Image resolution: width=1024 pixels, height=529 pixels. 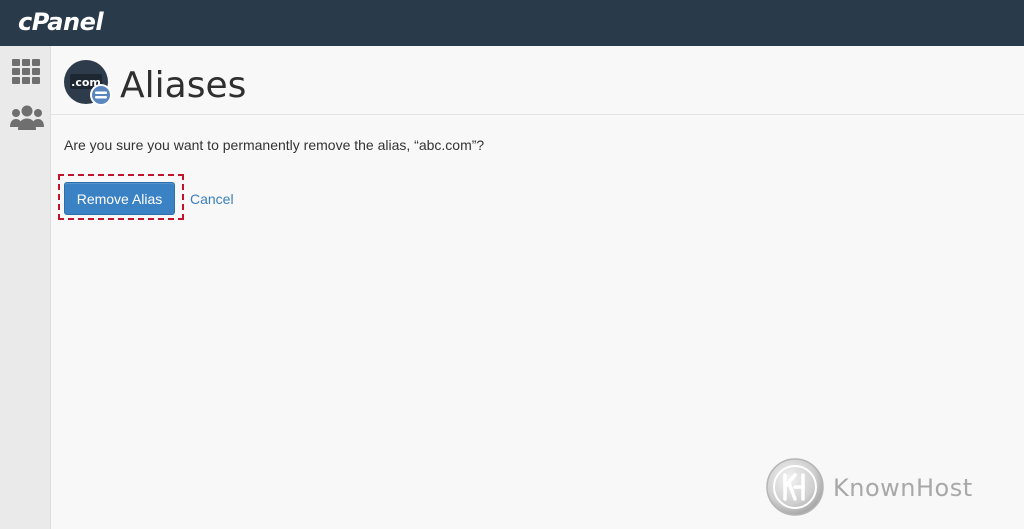 I want to click on page-title: Aliases, so click(x=183, y=85).